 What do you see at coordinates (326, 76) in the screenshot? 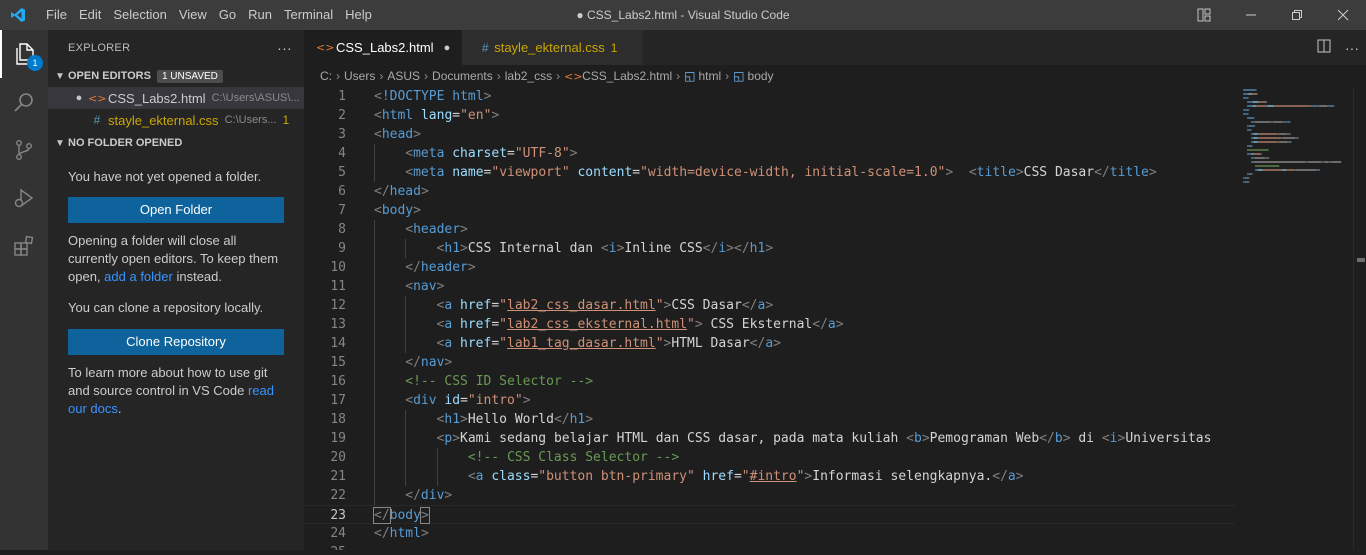
I see `breadcrumb-item: C:` at bounding box center [326, 76].